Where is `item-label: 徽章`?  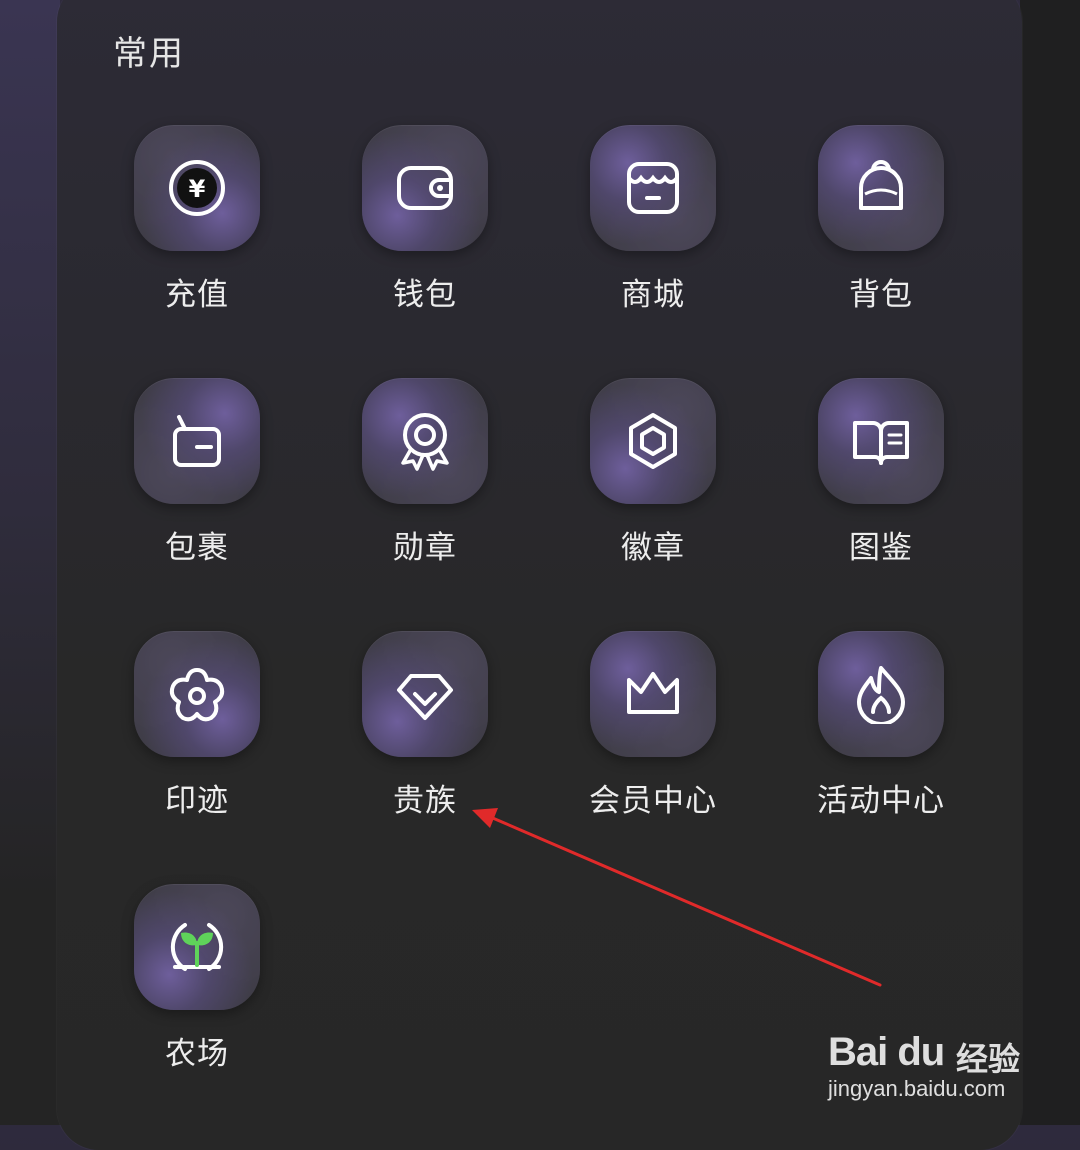 item-label: 徽章 is located at coordinates (653, 548).